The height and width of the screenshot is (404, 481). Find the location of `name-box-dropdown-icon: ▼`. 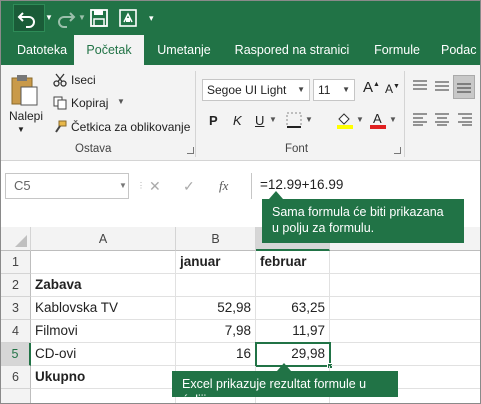

name-box-dropdown-icon: ▼ is located at coordinates (123, 185).